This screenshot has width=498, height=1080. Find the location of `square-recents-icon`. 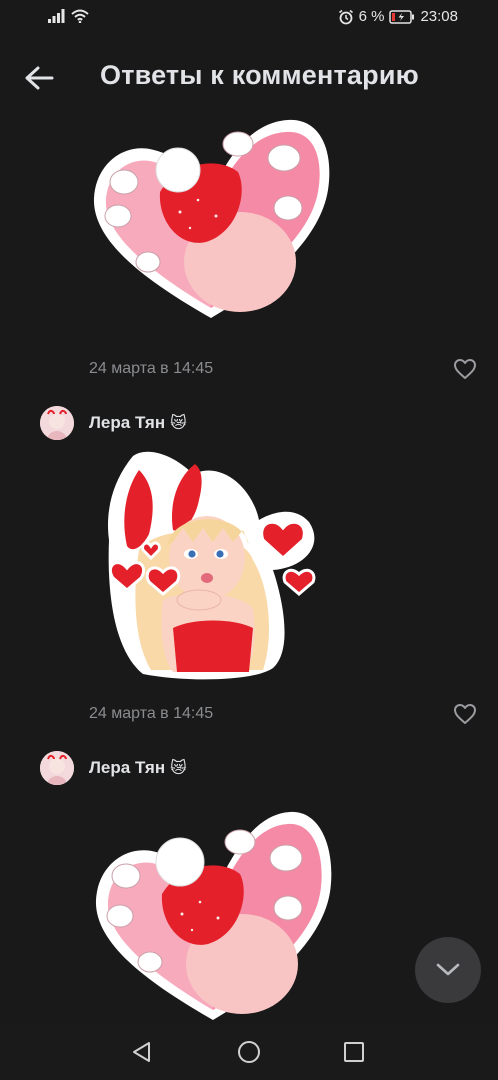

square-recents-icon is located at coordinates (354, 1052).